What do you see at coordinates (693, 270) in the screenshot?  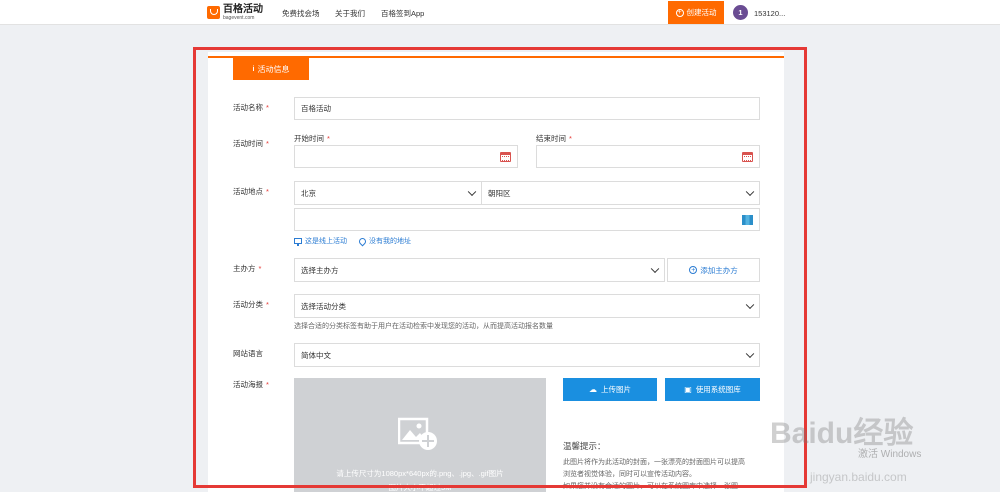 I see `plus-circle-icon: +` at bounding box center [693, 270].